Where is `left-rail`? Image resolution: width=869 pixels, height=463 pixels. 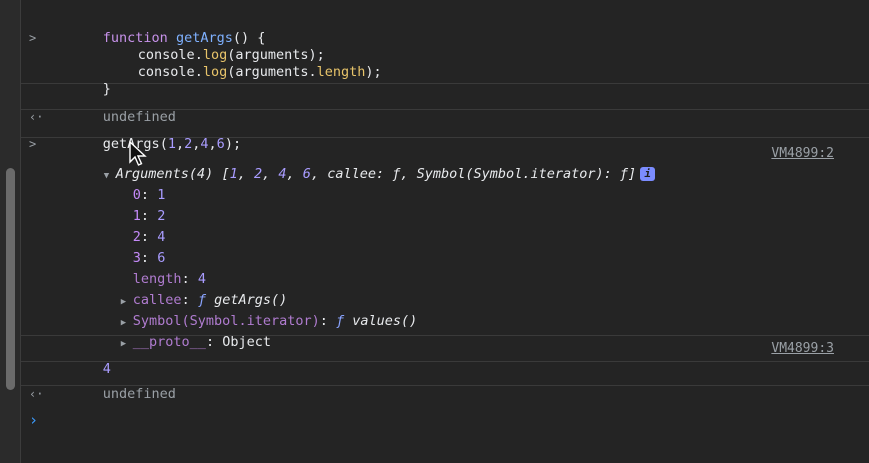
left-rail is located at coordinates (10, 231).